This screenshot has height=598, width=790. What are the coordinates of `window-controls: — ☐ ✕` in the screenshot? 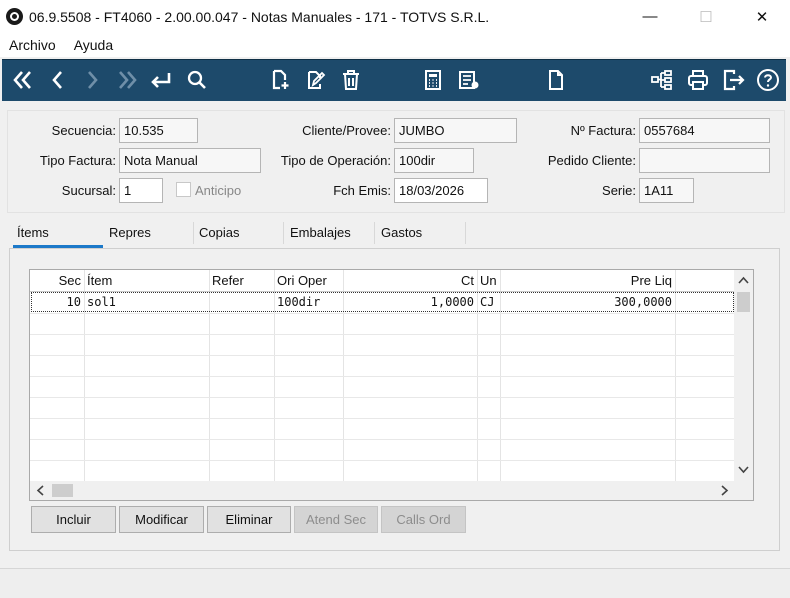 It's located at (706, 16).